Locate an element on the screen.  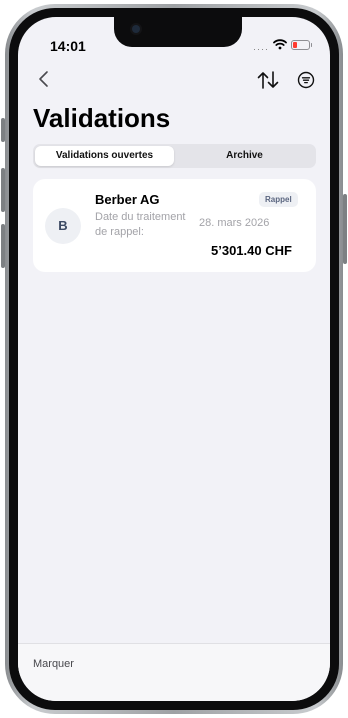
mute-switch is located at coordinates (3, 130).